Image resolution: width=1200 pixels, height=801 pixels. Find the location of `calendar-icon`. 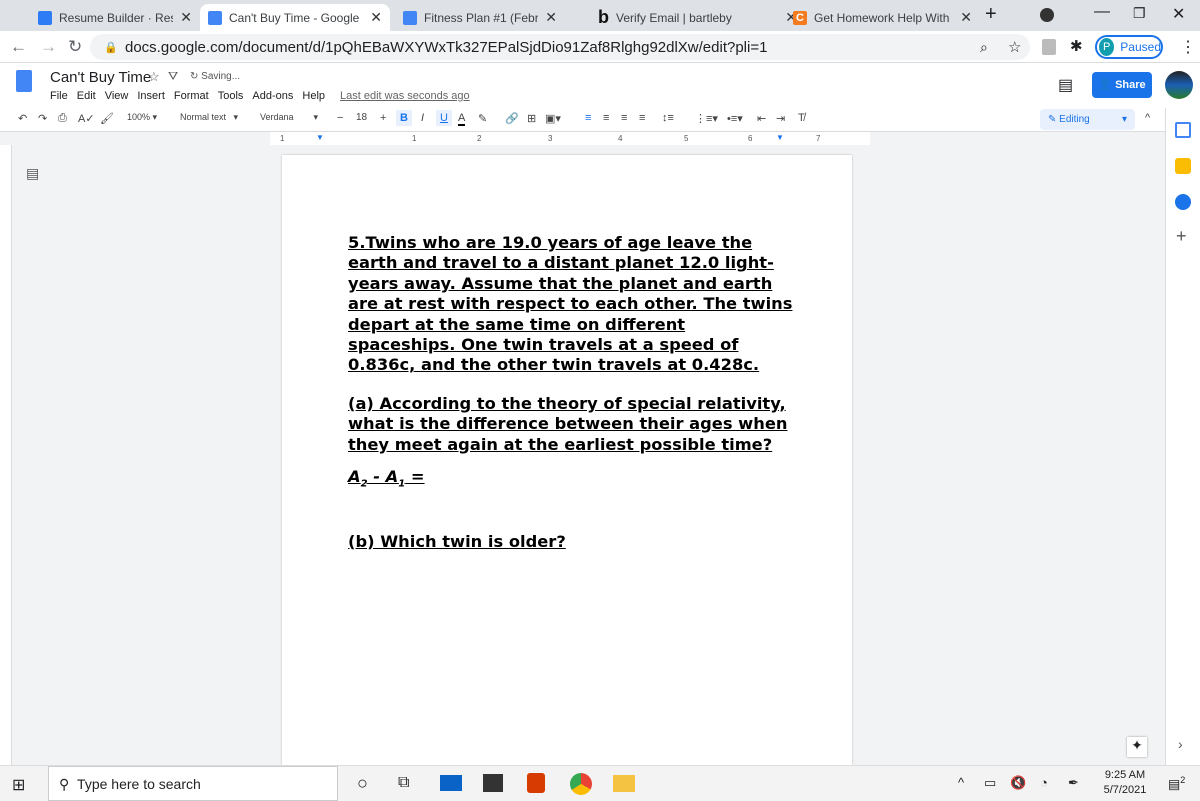

calendar-icon is located at coordinates (1183, 130).